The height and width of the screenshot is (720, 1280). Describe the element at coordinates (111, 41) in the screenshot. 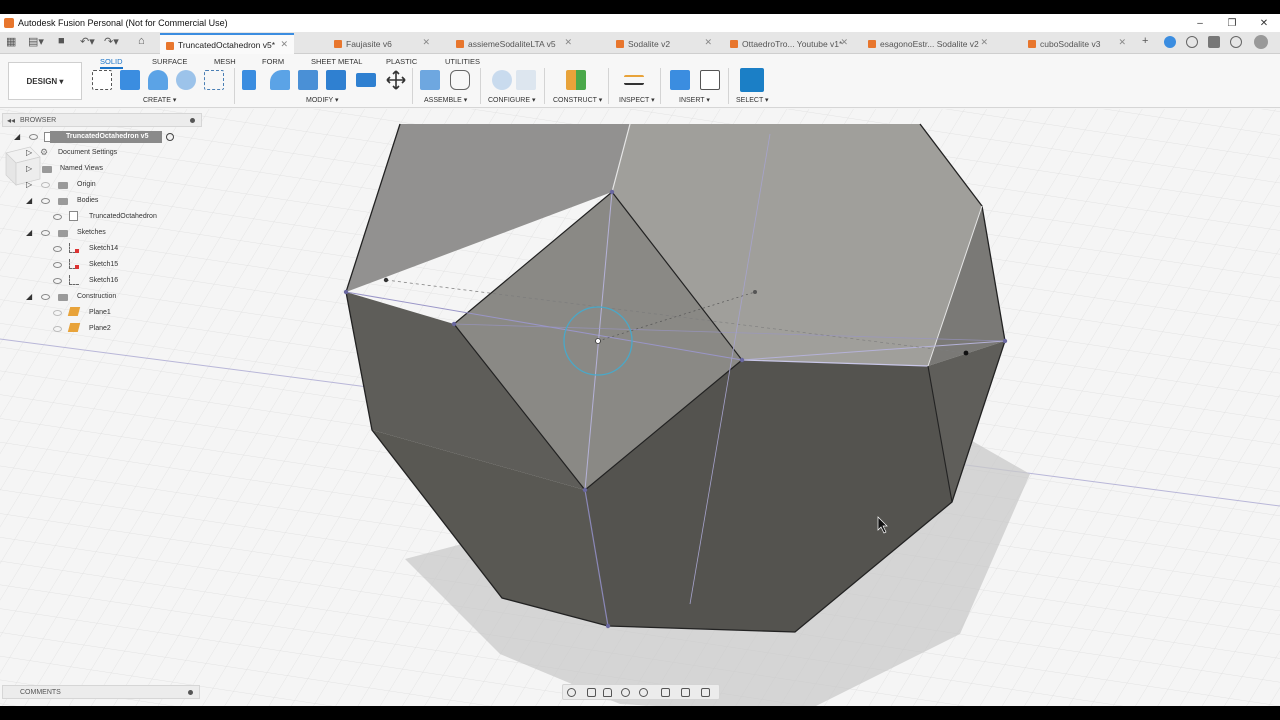

I see `redo-icon: ↷▾` at that location.